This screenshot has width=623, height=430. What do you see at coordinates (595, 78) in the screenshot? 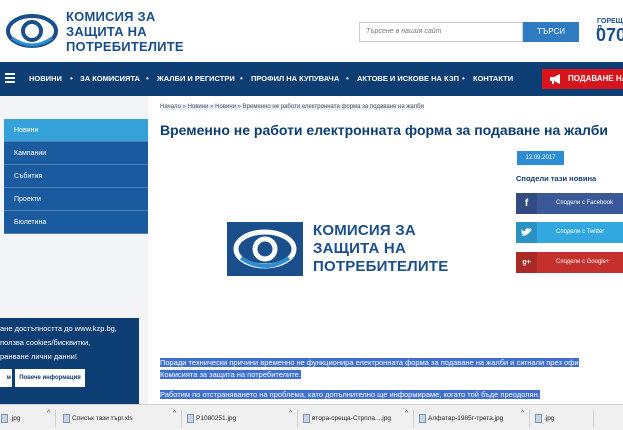
I see `submit-complaint-label: ПОДАВАНЕ НА` at bounding box center [595, 78].